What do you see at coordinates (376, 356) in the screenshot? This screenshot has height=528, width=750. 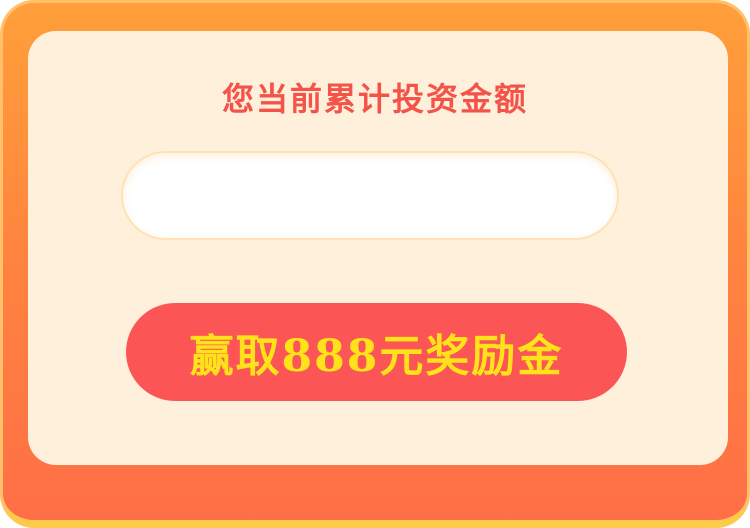 I see `claim-reward-label: 赢取888元奖励金` at bounding box center [376, 356].